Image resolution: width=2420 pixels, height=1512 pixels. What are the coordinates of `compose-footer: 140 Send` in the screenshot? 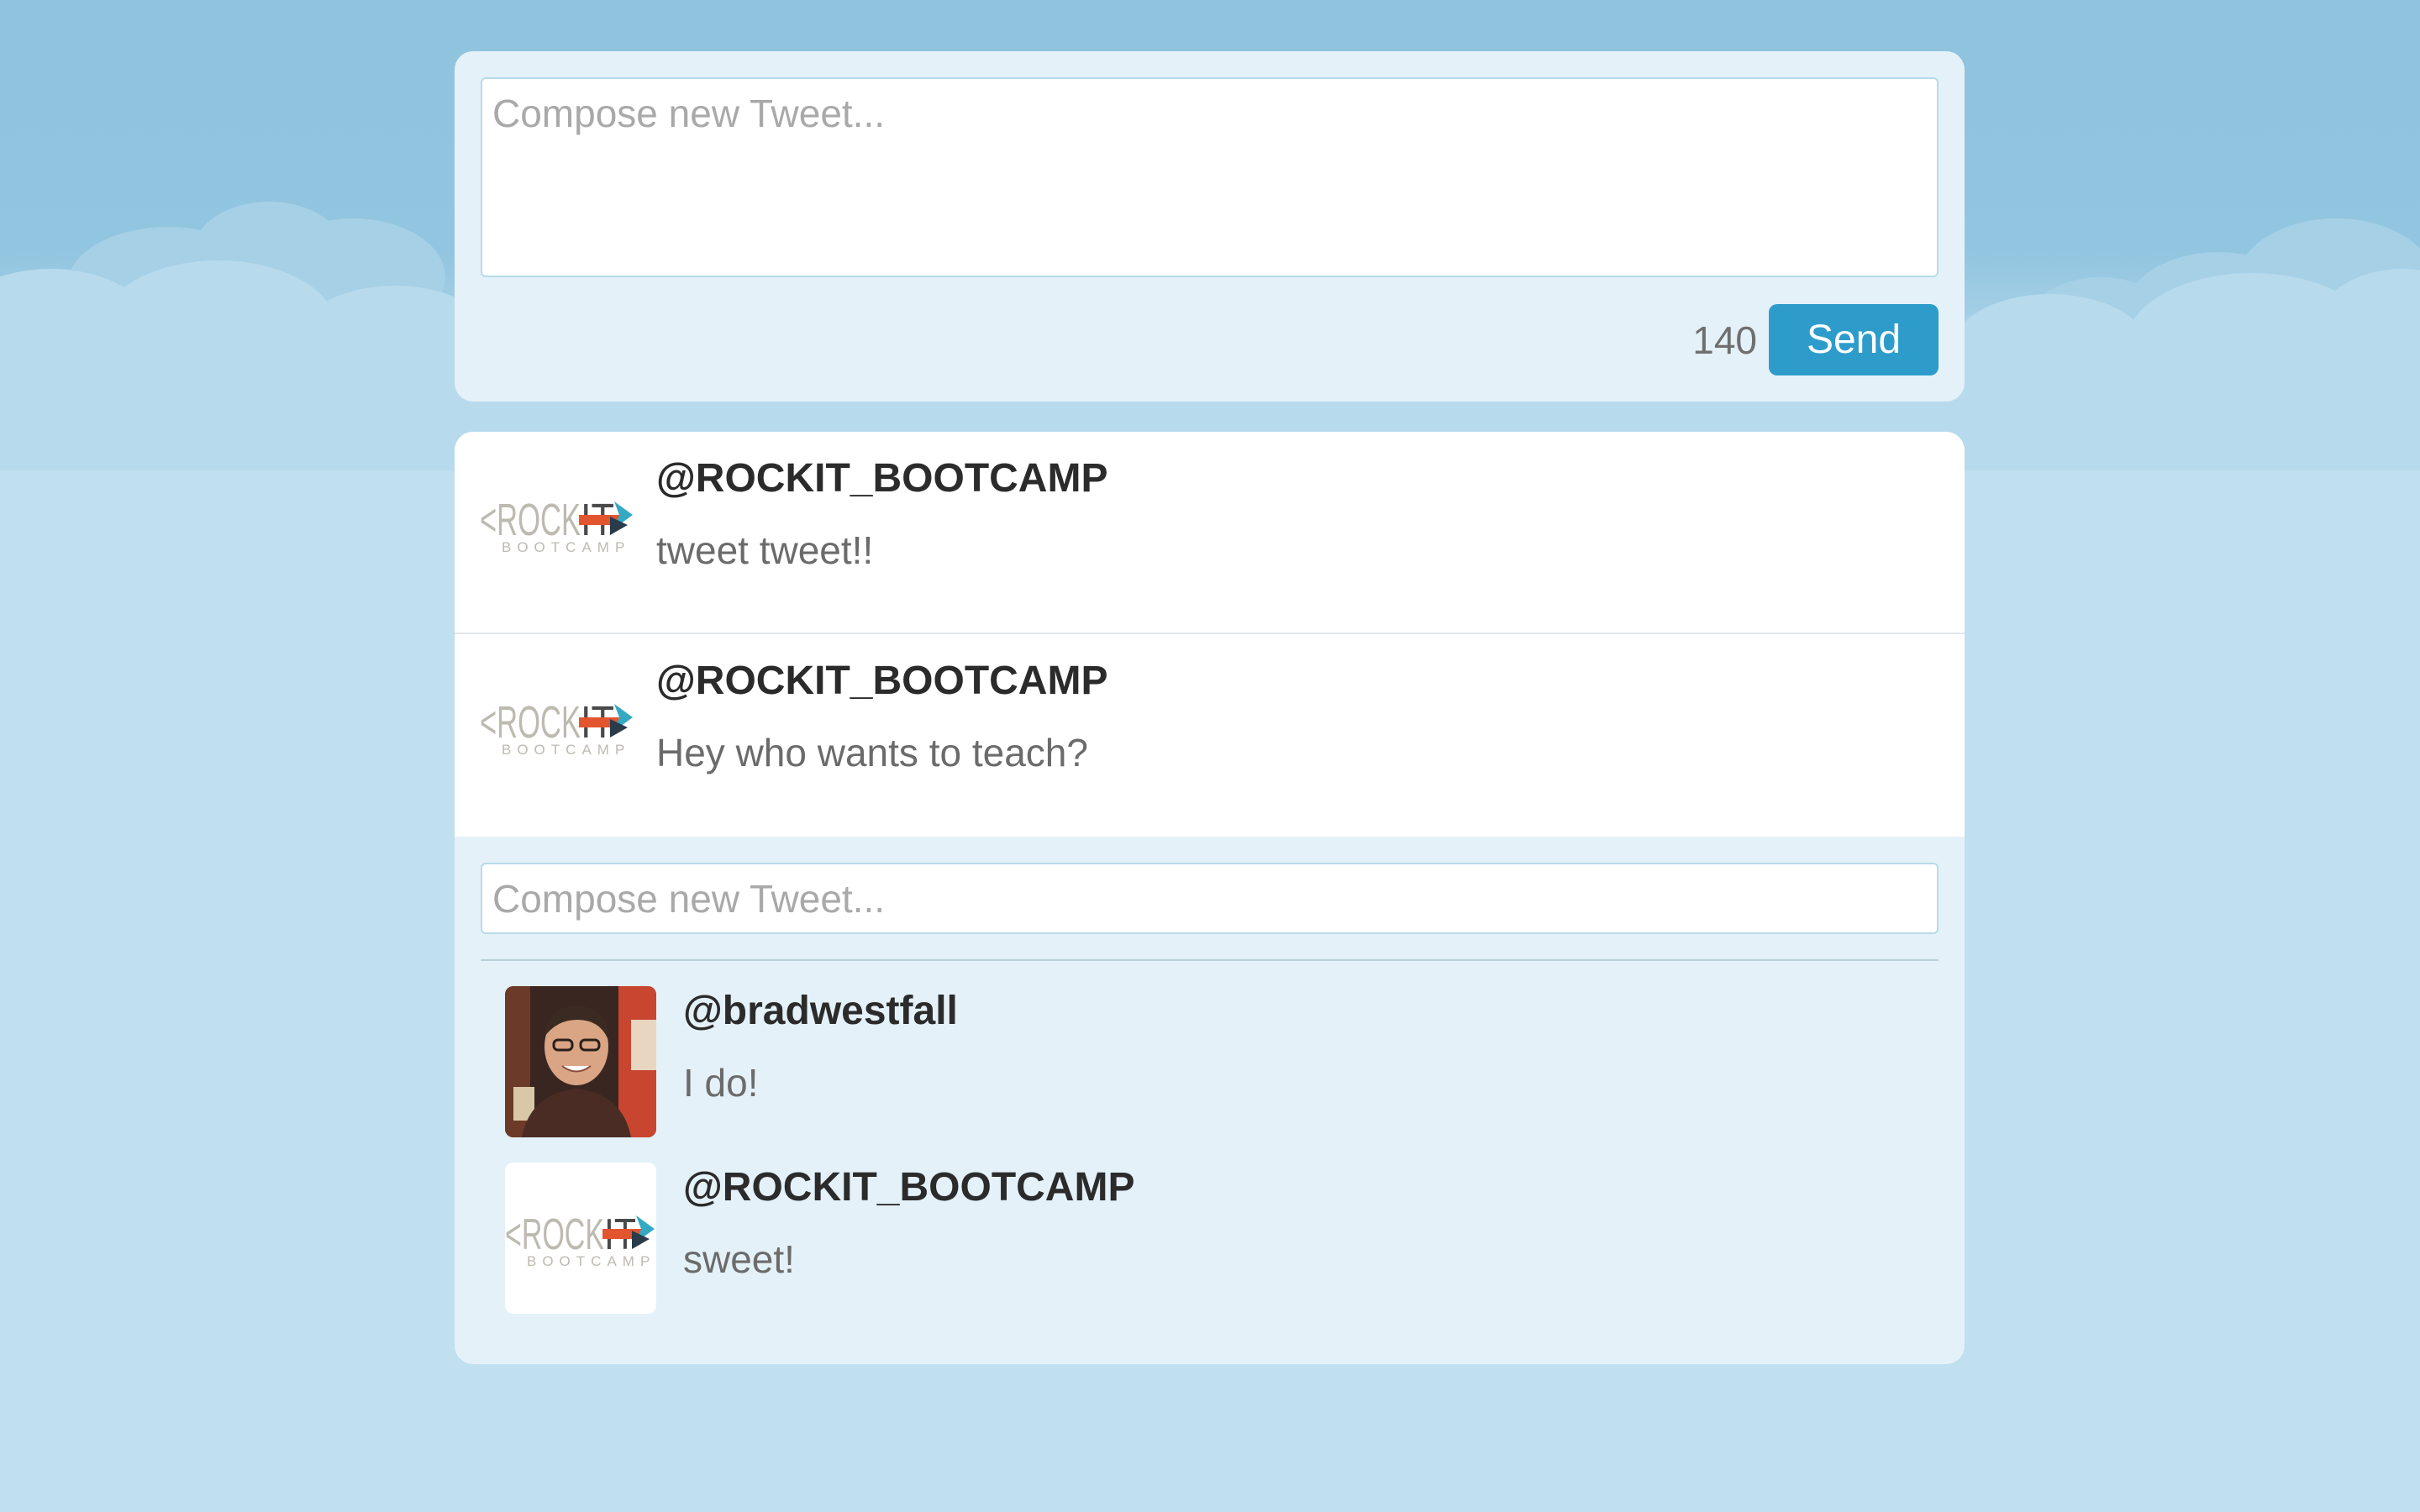 It's located at (1815, 339).